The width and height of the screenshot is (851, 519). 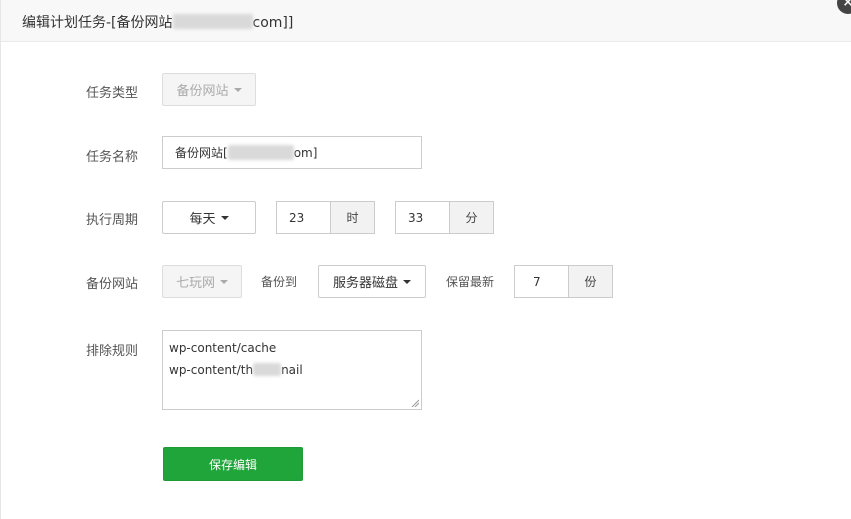 What do you see at coordinates (195, 283) in the screenshot?
I see `backup-site-value: 七玩网` at bounding box center [195, 283].